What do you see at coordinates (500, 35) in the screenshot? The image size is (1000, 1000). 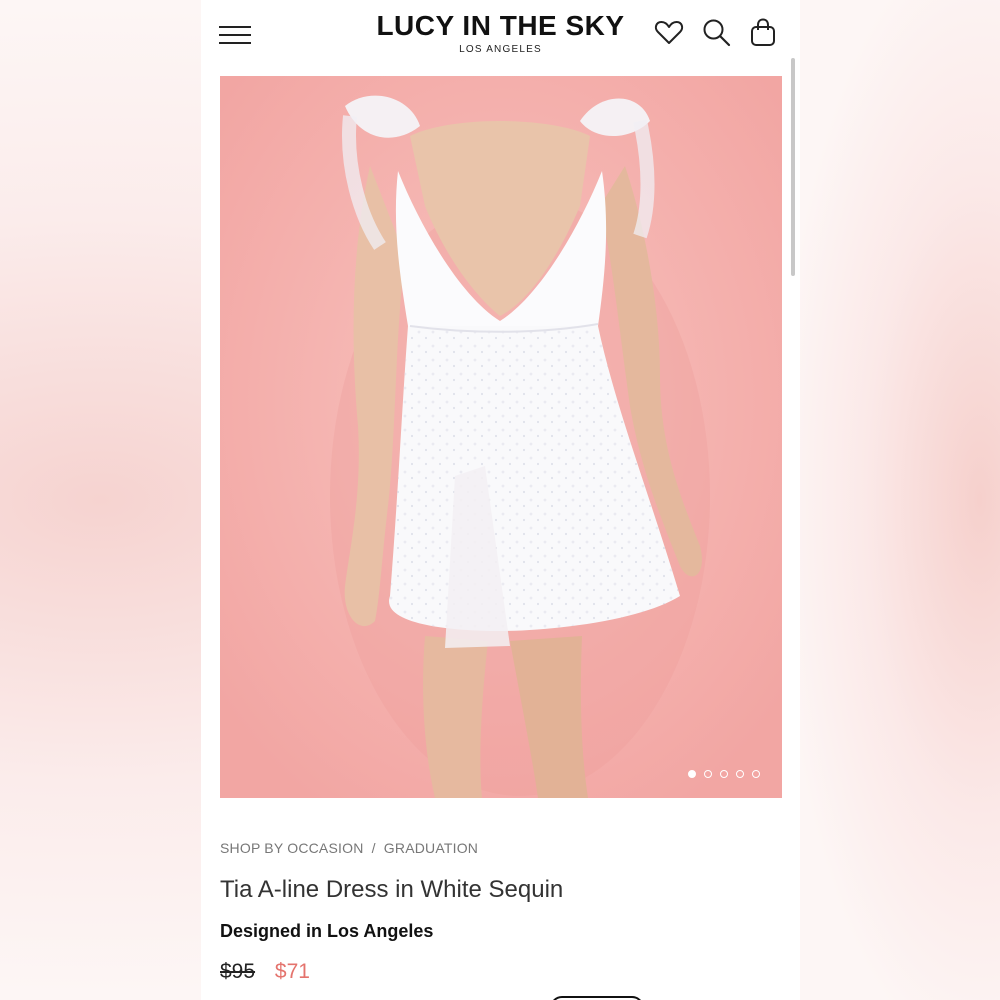 I see `site-header: LUCY IN THE SKY LOS ANGELES` at bounding box center [500, 35].